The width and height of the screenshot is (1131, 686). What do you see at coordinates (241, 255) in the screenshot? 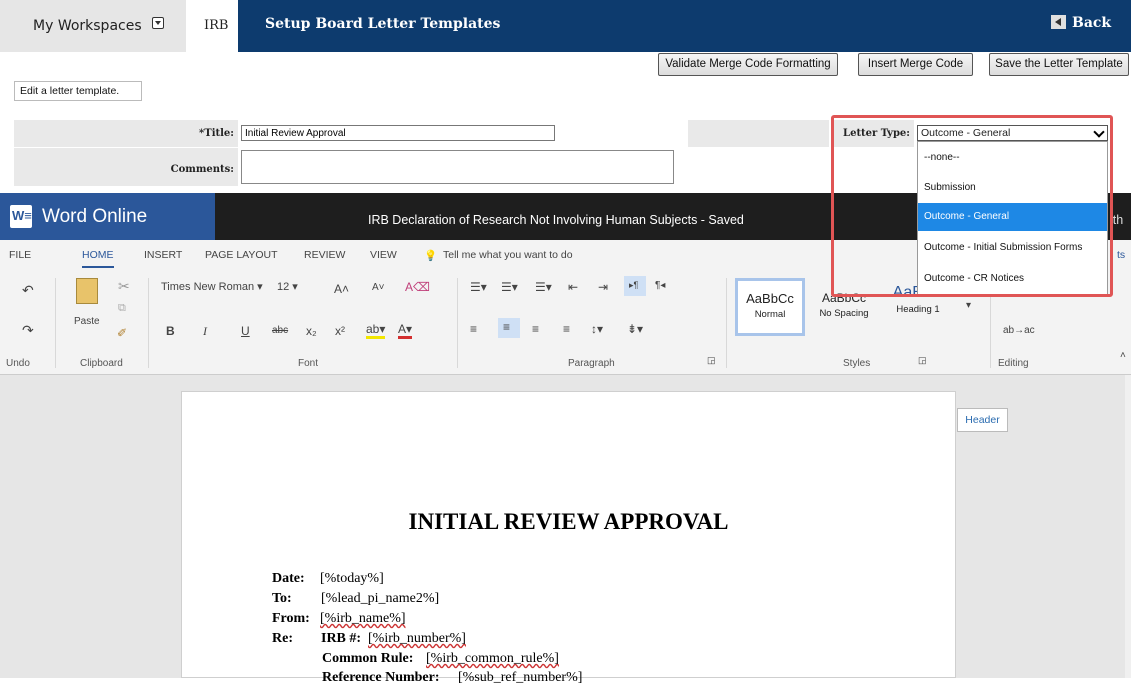
I see `tab-page-layout: PAGE LAYOUT` at bounding box center [241, 255].